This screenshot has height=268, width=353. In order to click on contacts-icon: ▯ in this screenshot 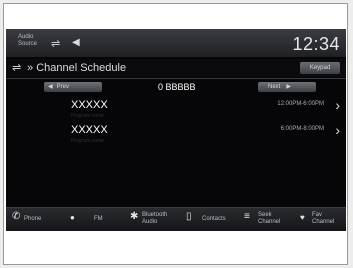, I will do `click(189, 216)`.